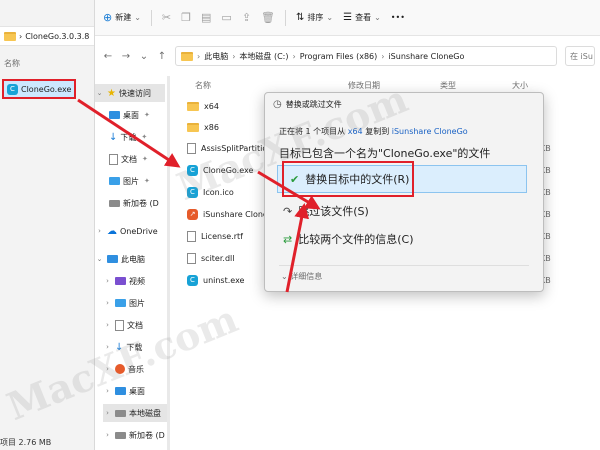  Describe the element at coordinates (246, 17) in the screenshot. I see `share-button: ⇪` at that location.